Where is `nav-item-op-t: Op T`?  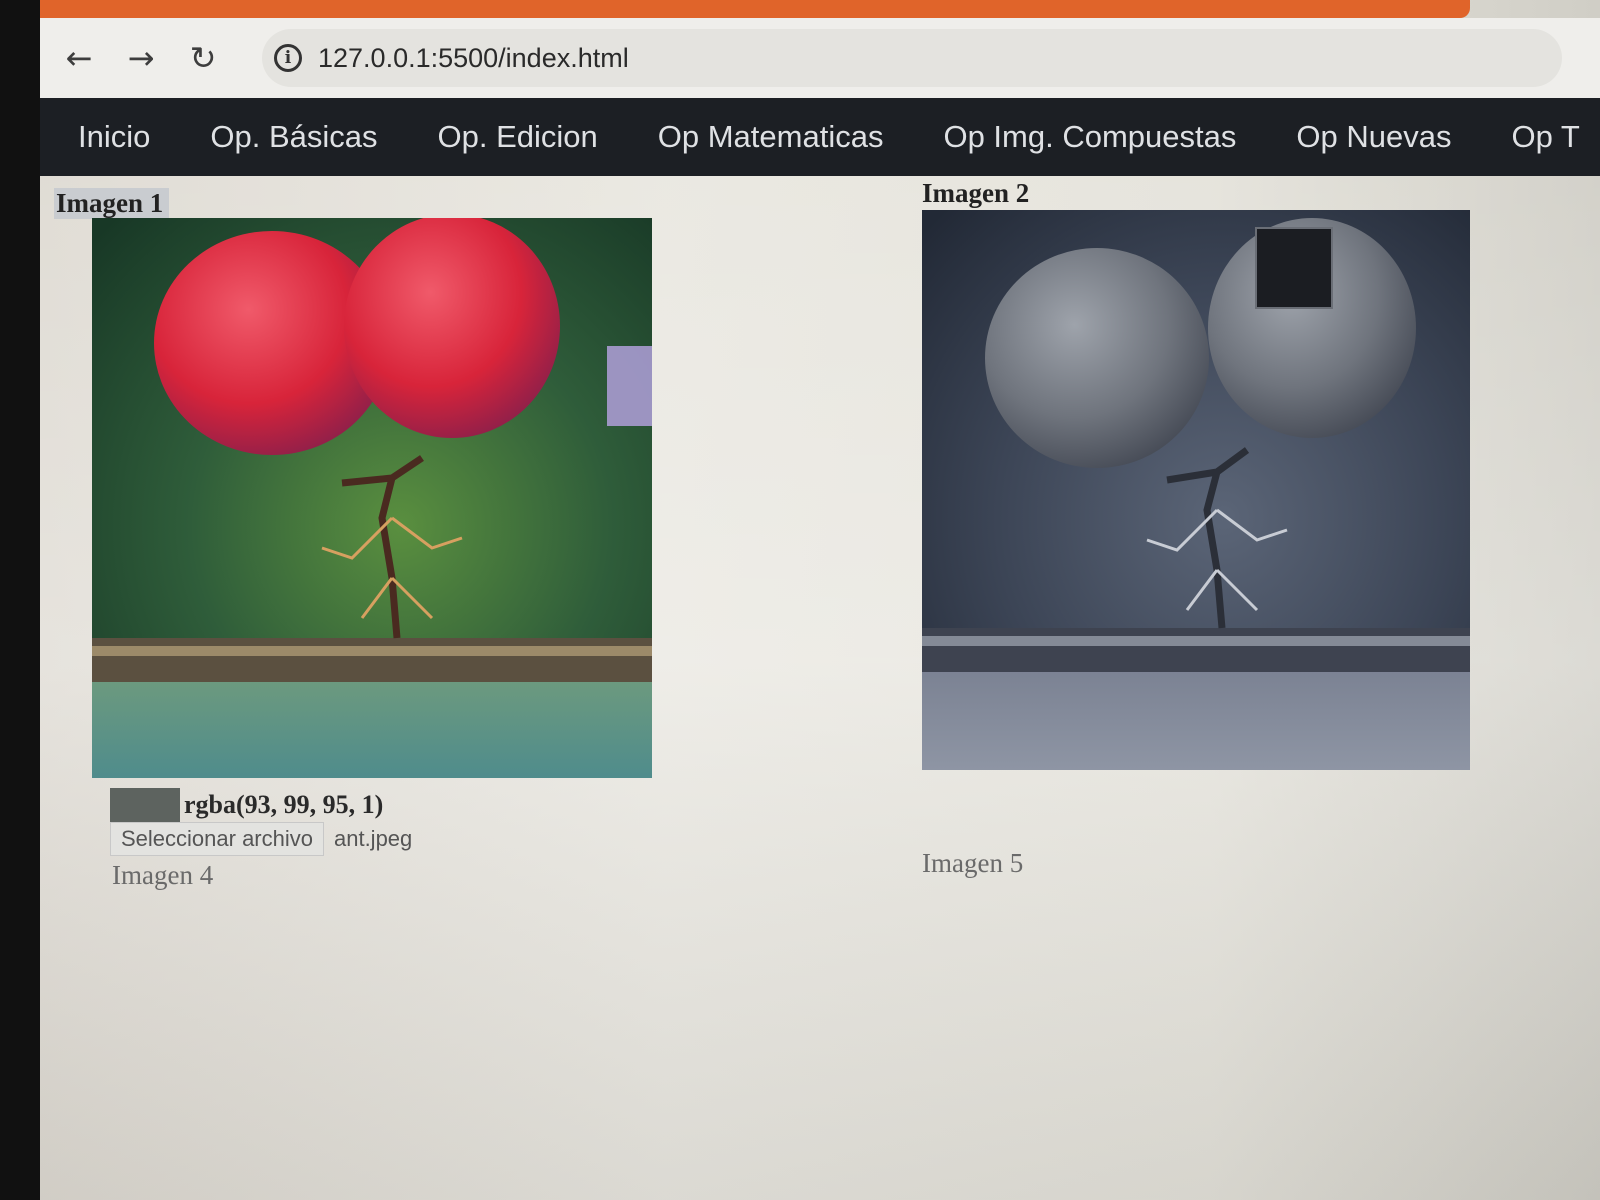 nav-item-op-t: Op T is located at coordinates (1545, 137).